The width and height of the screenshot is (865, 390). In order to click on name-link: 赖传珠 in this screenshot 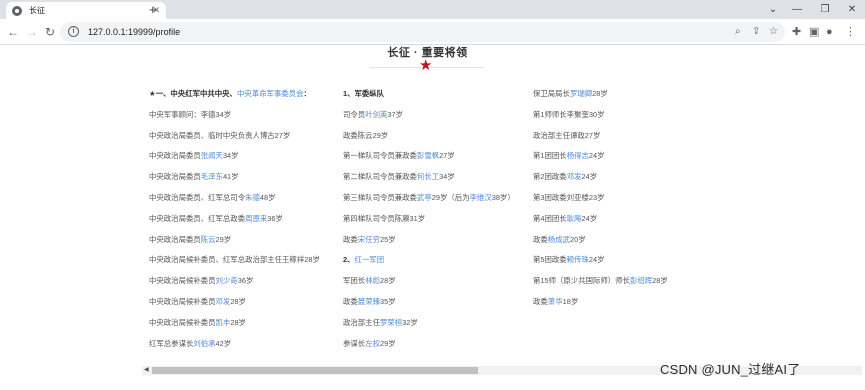, I will do `click(578, 259)`.